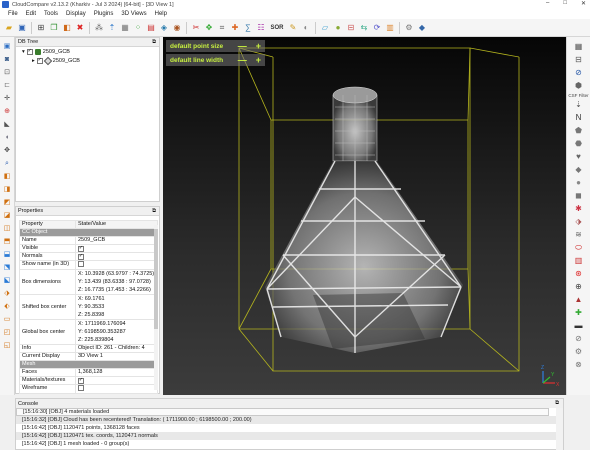  What do you see at coordinates (104, 14) in the screenshot?
I see `menu-plugins: Plugins` at bounding box center [104, 14].